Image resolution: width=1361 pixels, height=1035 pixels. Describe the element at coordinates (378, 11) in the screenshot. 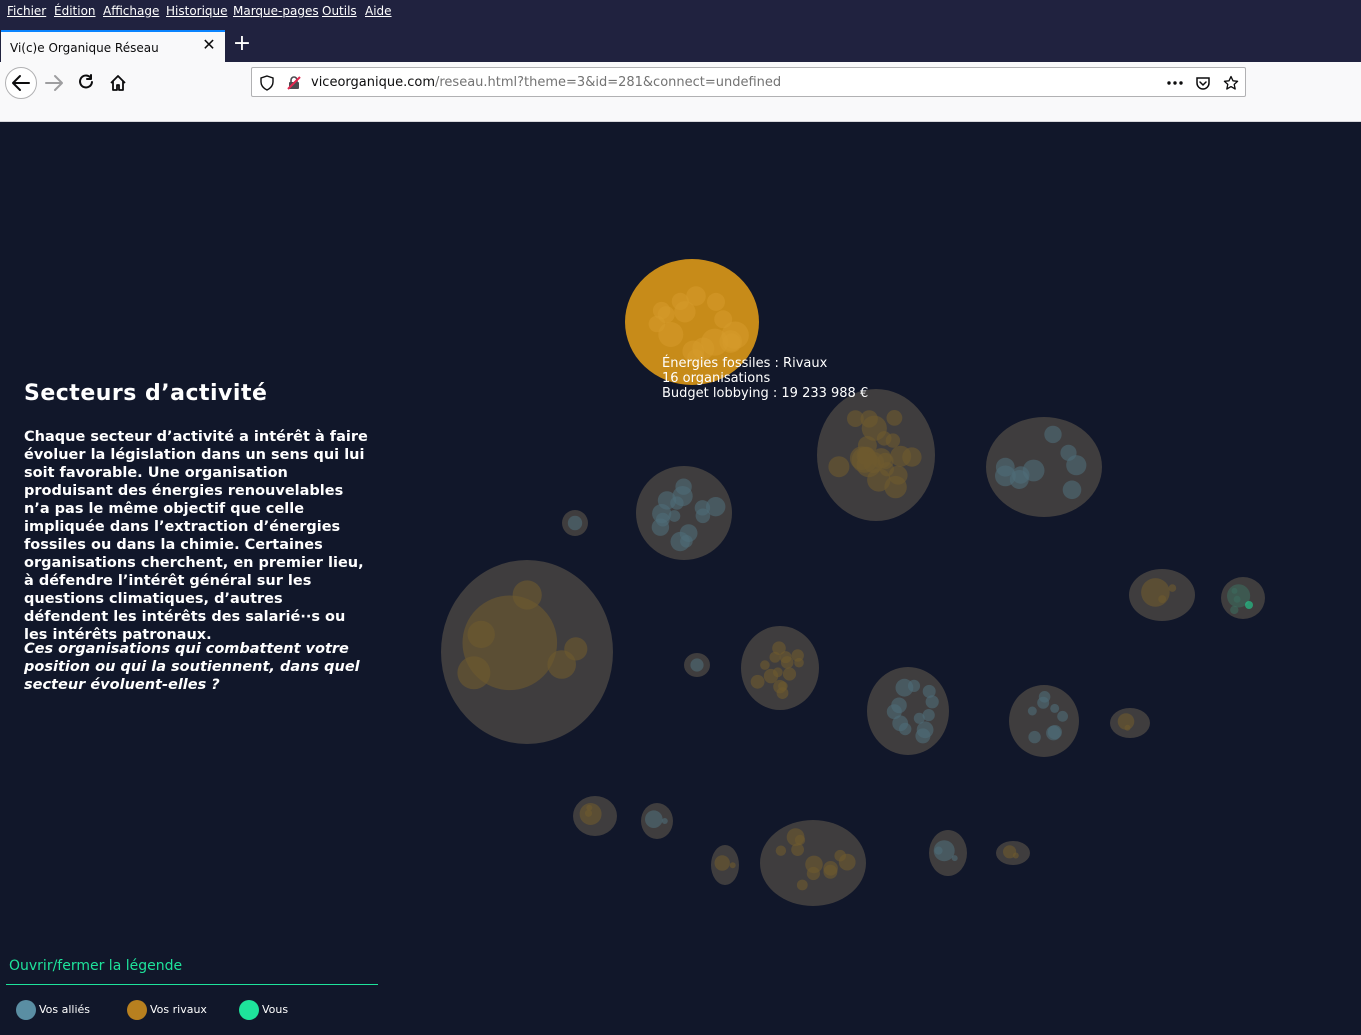

I see `menu-aide: Aide` at that location.